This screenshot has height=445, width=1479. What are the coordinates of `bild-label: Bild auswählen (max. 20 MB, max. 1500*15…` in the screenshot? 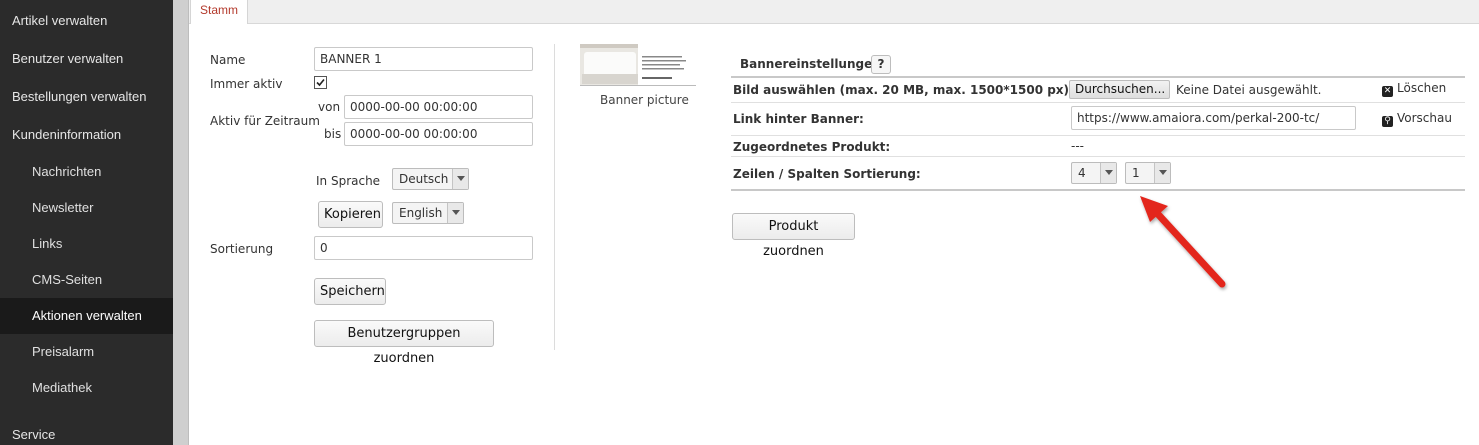 It's located at (903, 90).